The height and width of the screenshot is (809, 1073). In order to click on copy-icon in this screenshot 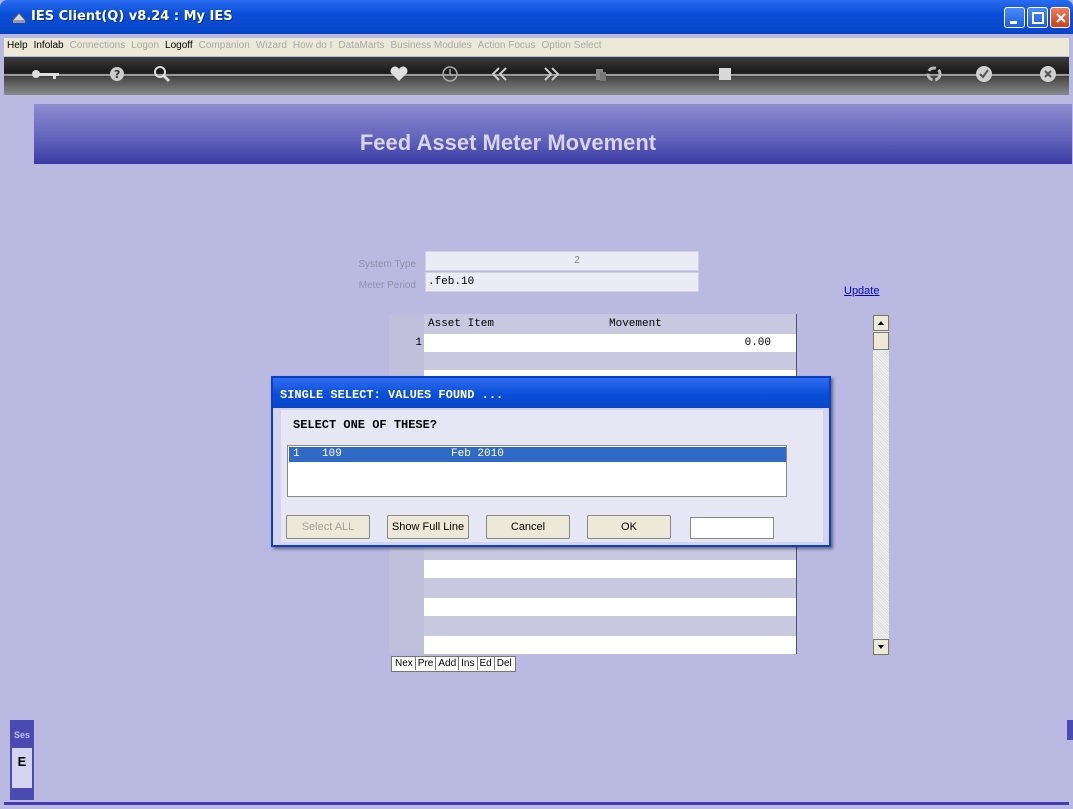, I will do `click(601, 74)`.